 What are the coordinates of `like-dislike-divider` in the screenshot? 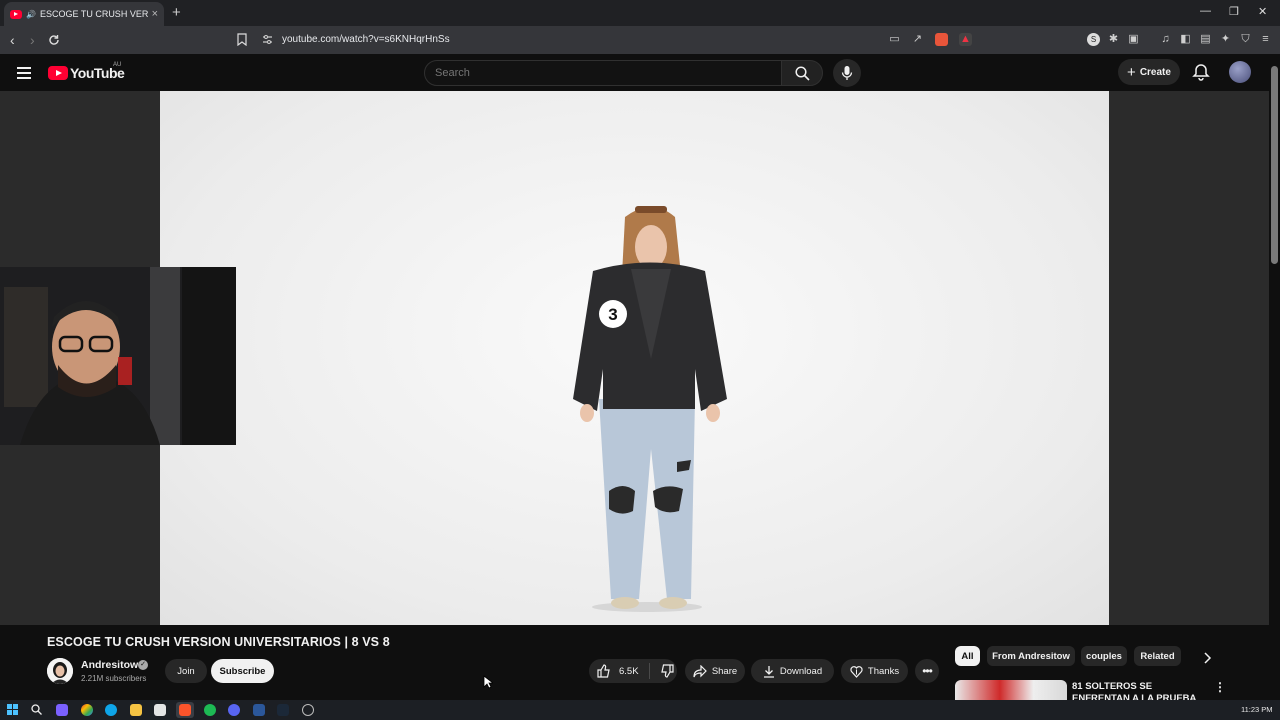 It's located at (649, 671).